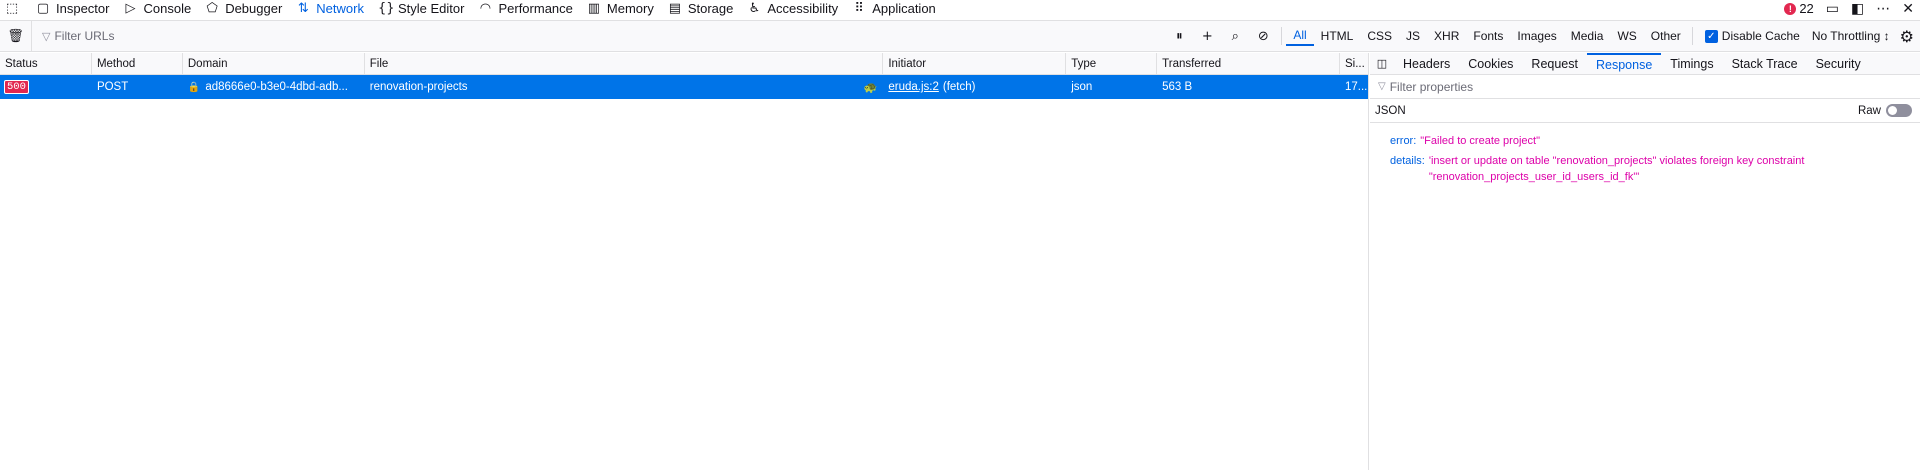  Describe the element at coordinates (1536, 36) in the screenshot. I see `type-filter-images: Images` at that location.